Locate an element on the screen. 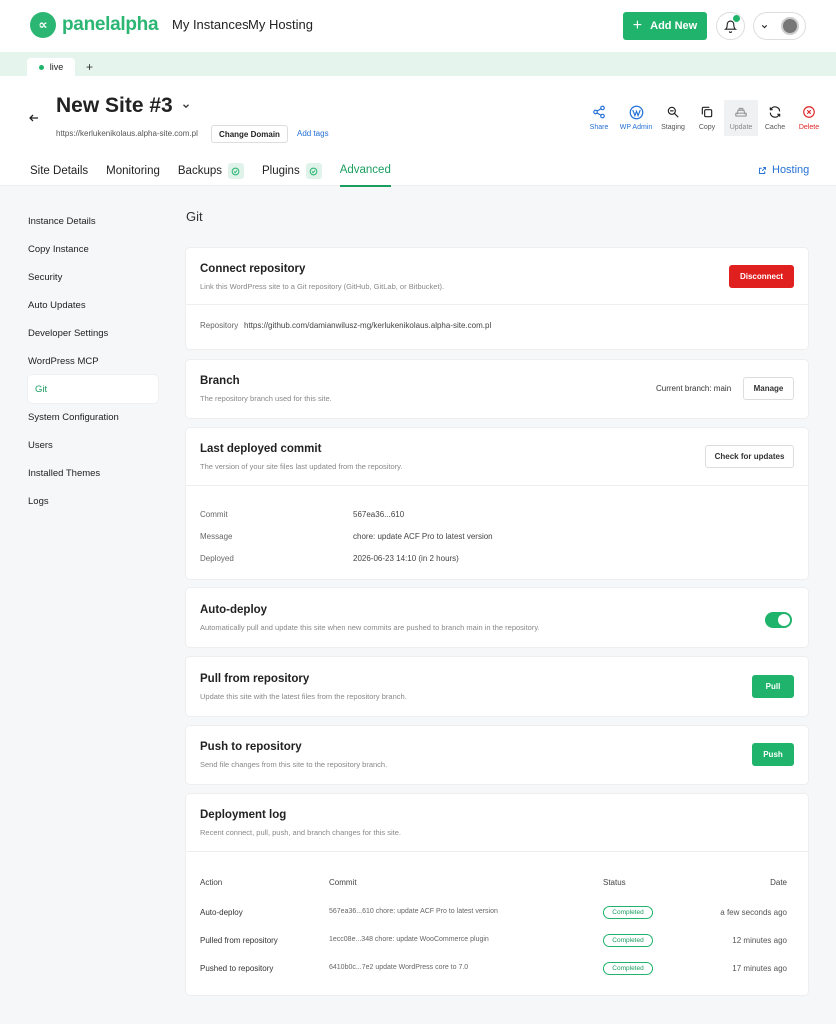 The image size is (836, 1024). disconnect-button: Disconnect is located at coordinates (761, 276).